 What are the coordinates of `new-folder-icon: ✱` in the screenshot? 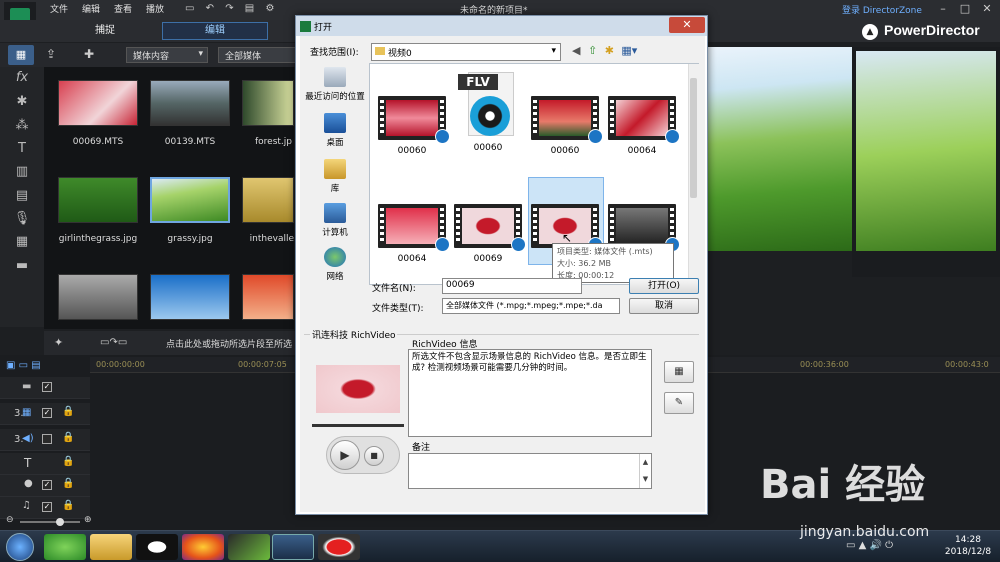 It's located at (609, 50).